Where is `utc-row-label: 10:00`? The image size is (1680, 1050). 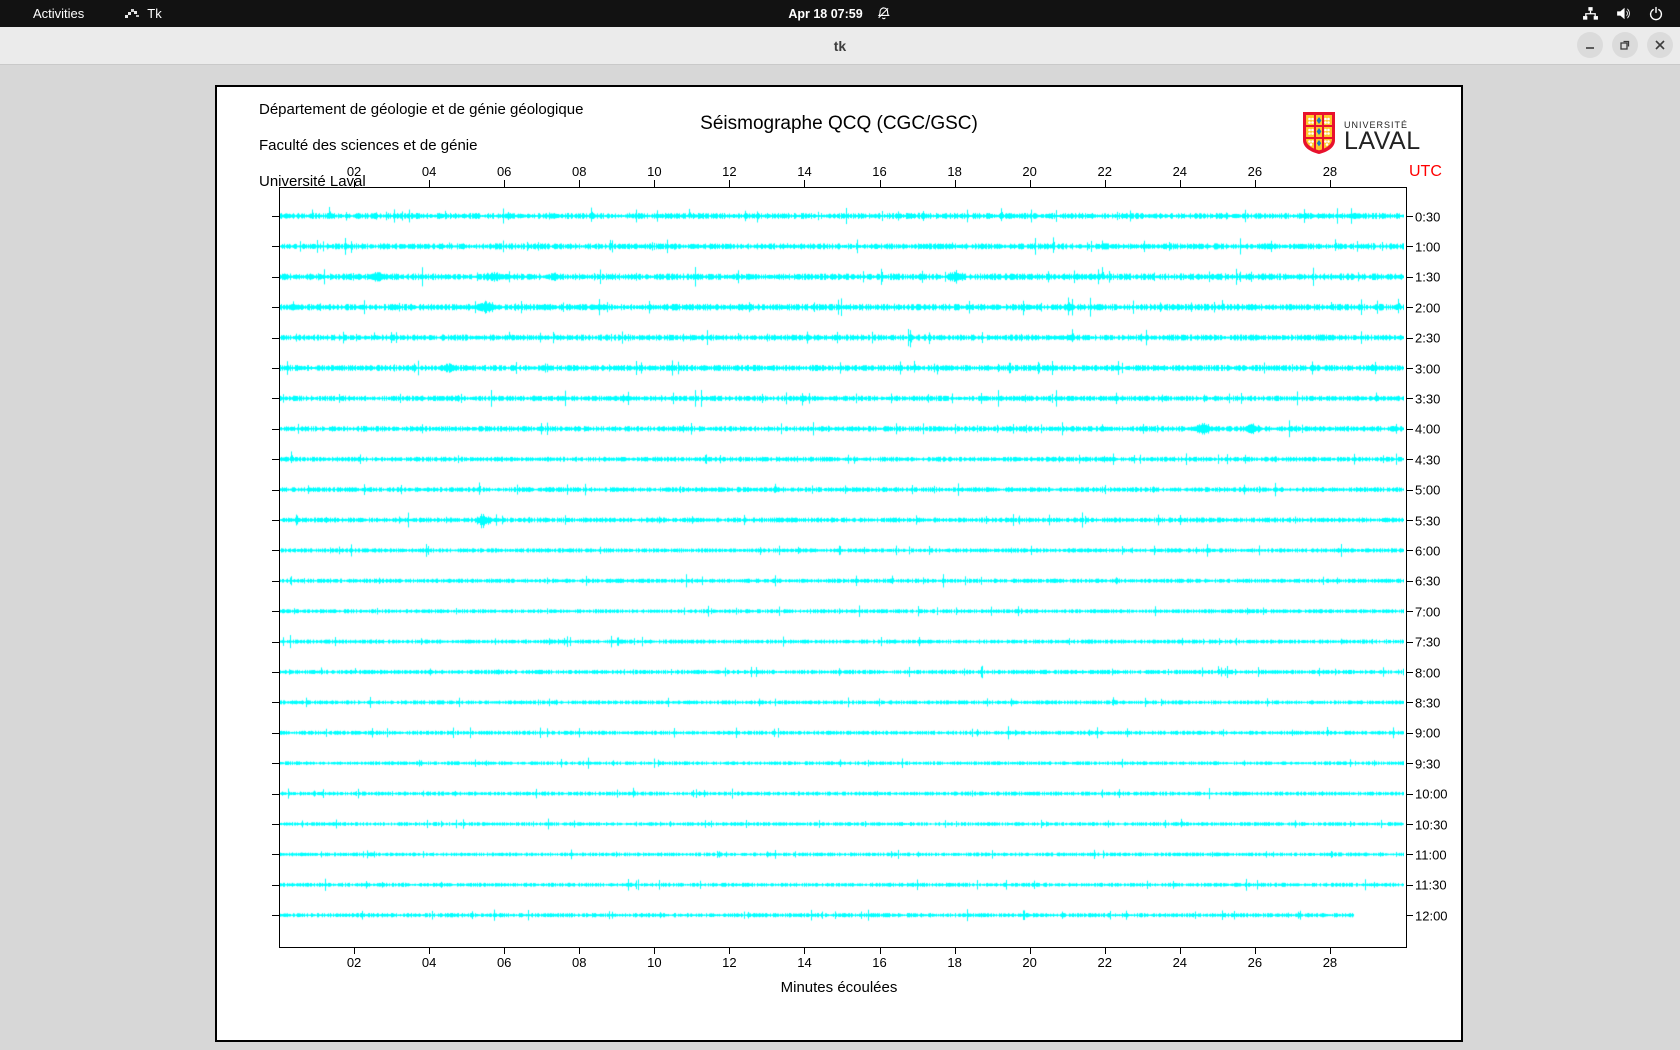 utc-row-label: 10:00 is located at coordinates (1431, 794).